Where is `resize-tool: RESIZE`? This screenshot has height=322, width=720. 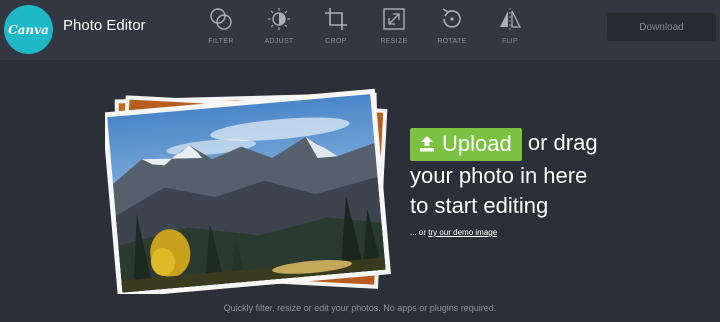 resize-tool: RESIZE is located at coordinates (394, 29).